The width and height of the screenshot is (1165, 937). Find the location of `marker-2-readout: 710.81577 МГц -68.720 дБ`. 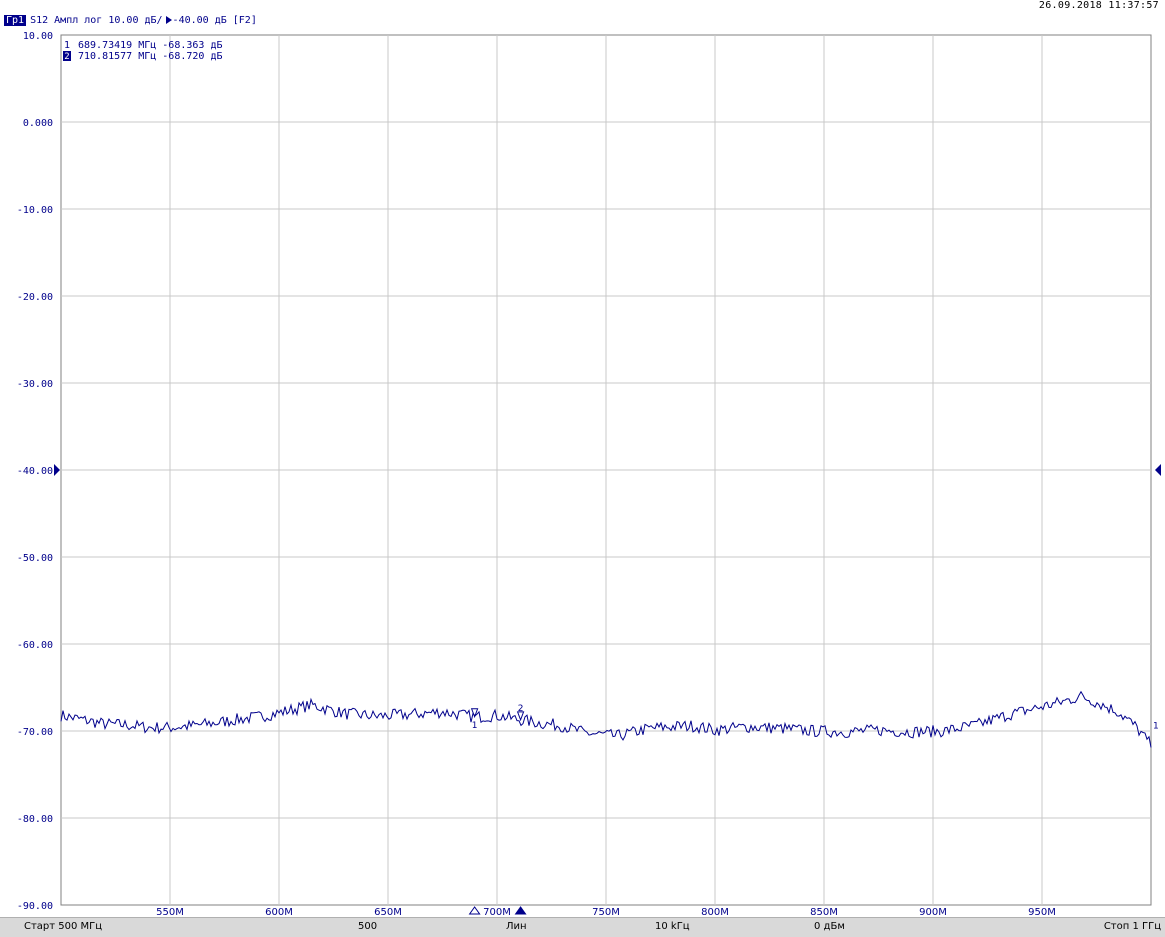

marker-2-readout: 710.81577 МГц -68.720 дБ is located at coordinates (150, 56).